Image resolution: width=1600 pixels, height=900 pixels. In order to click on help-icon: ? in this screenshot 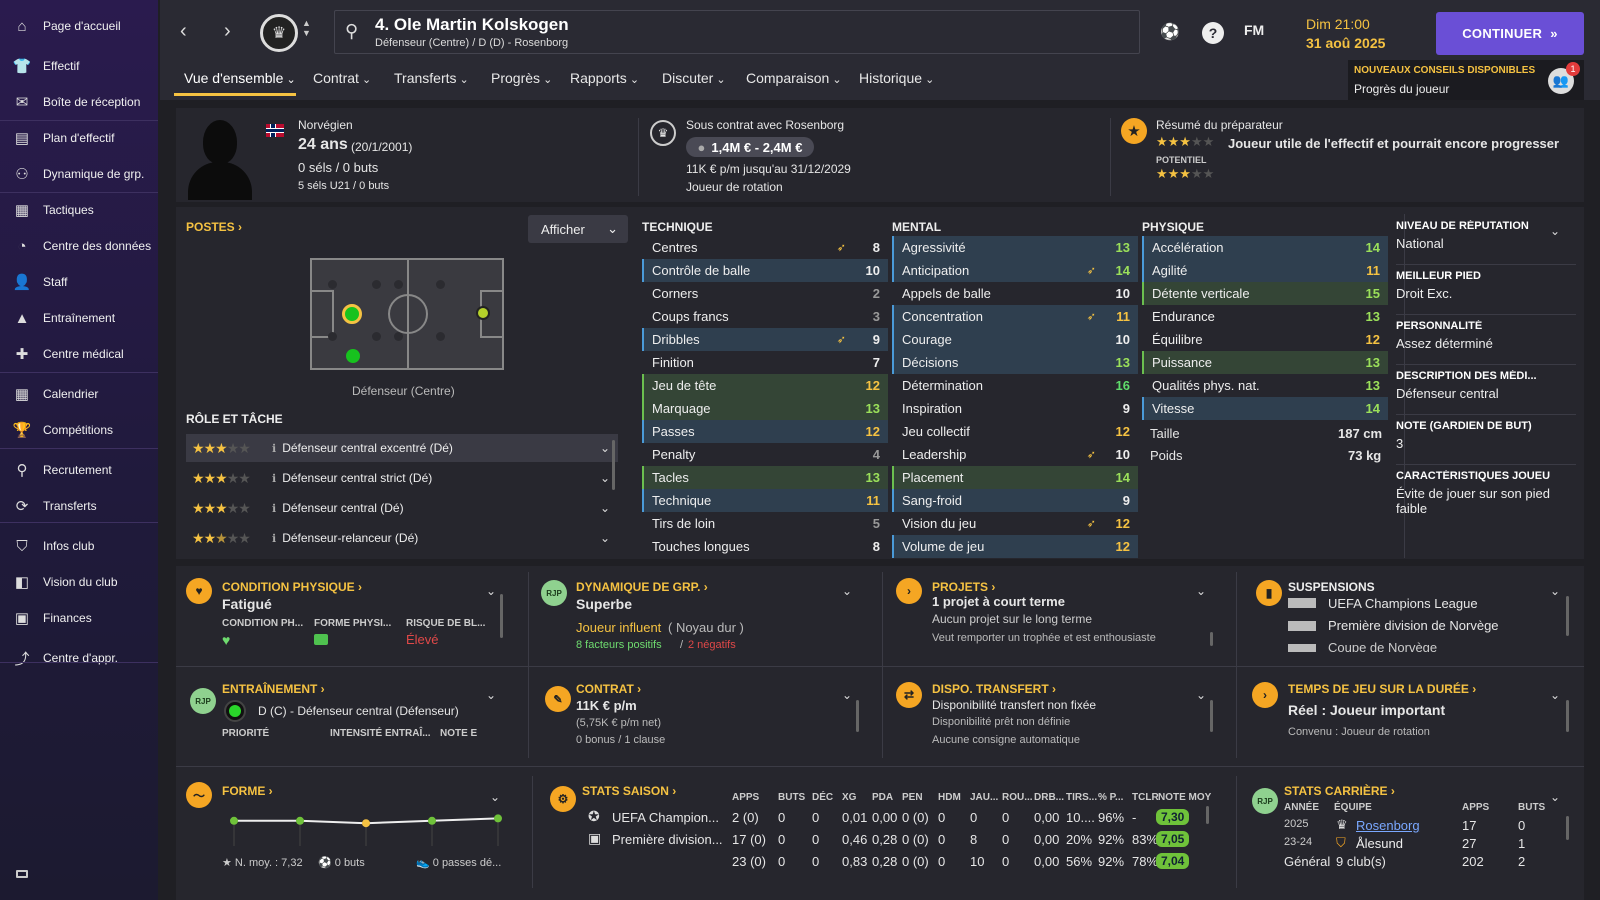, I will do `click(1213, 33)`.